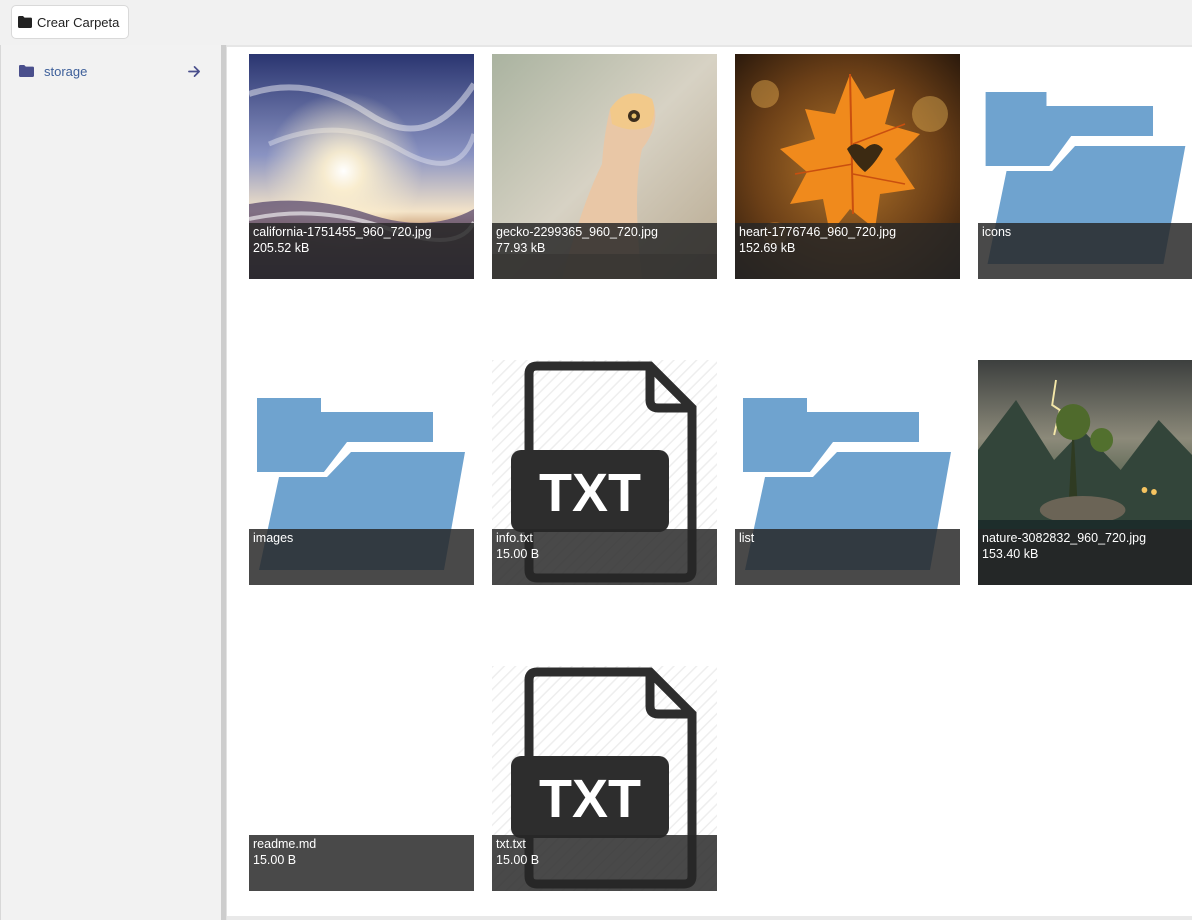  I want to click on file-tile: california-1751455_960_720.jpg 205.52 kB, so click(361, 166).